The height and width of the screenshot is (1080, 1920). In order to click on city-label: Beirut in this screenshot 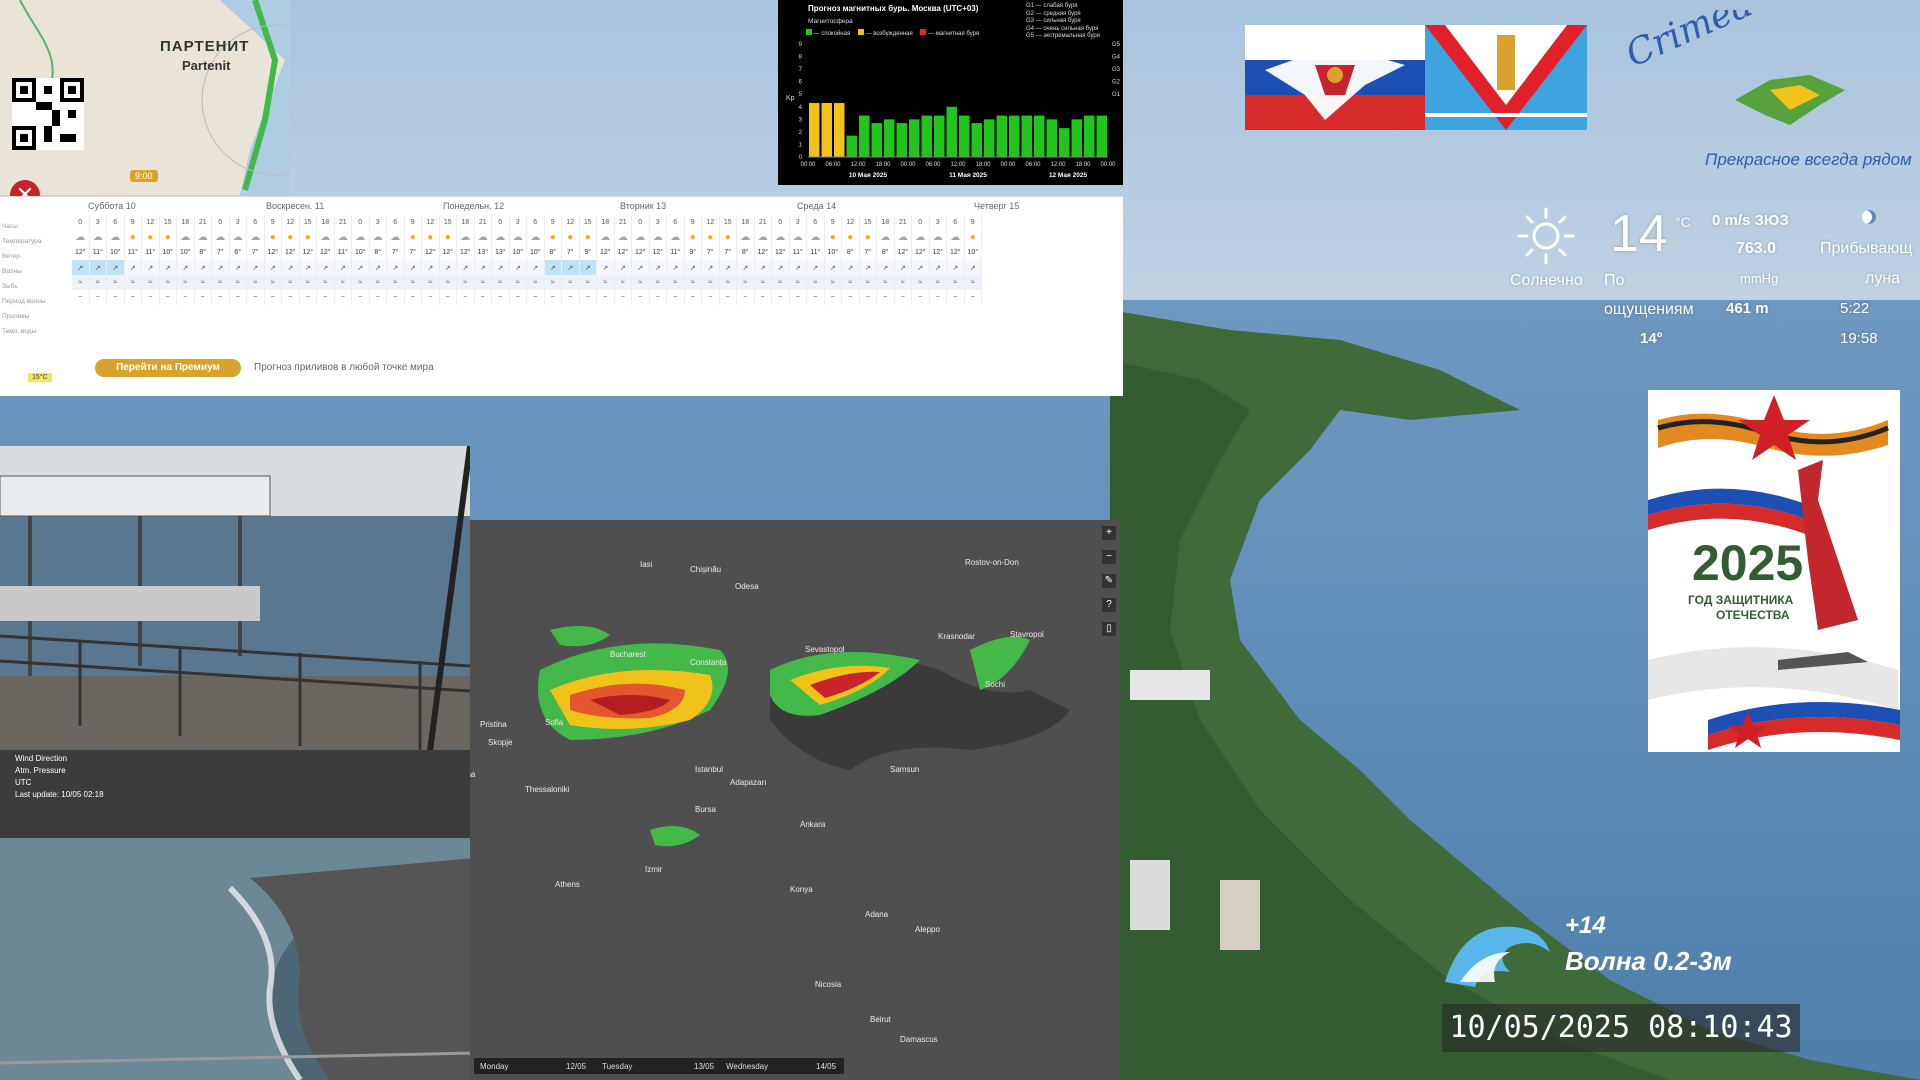, I will do `click(880, 1019)`.